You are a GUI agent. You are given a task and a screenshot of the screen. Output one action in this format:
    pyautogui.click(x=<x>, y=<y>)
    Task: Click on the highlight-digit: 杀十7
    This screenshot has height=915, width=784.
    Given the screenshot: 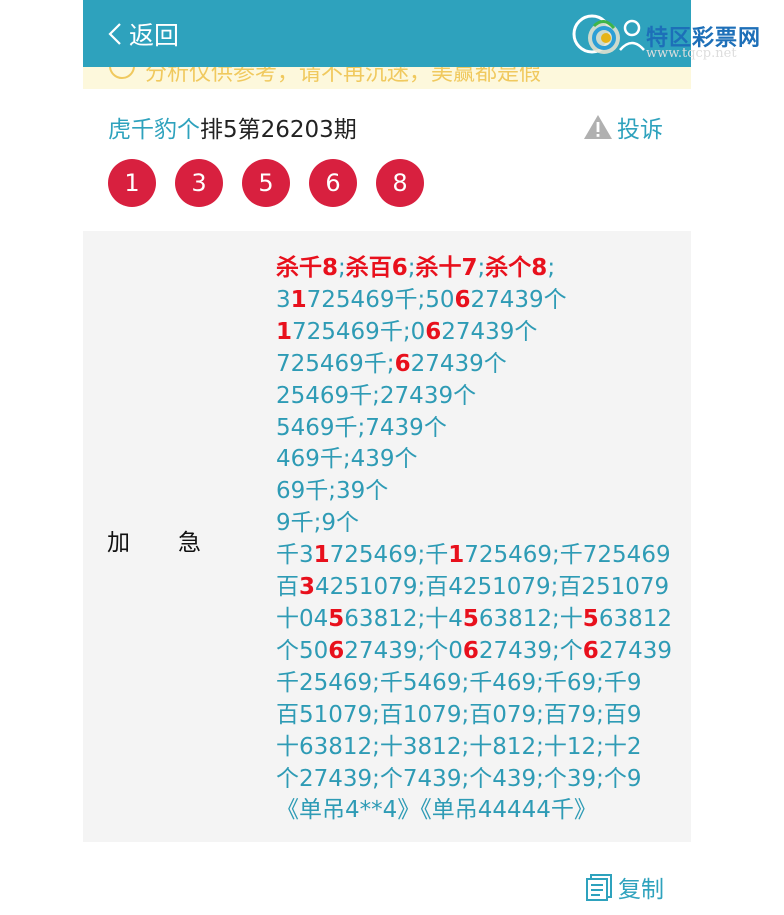 What is the action you would take?
    pyautogui.click(x=446, y=268)
    